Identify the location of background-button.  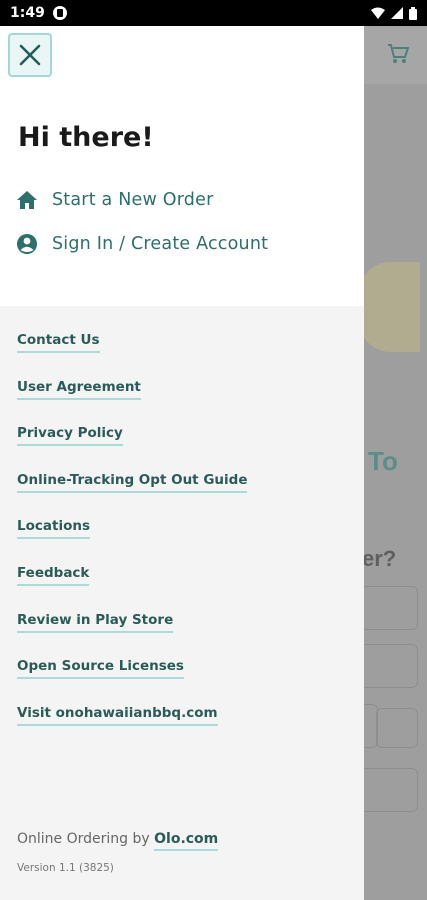
(389, 790).